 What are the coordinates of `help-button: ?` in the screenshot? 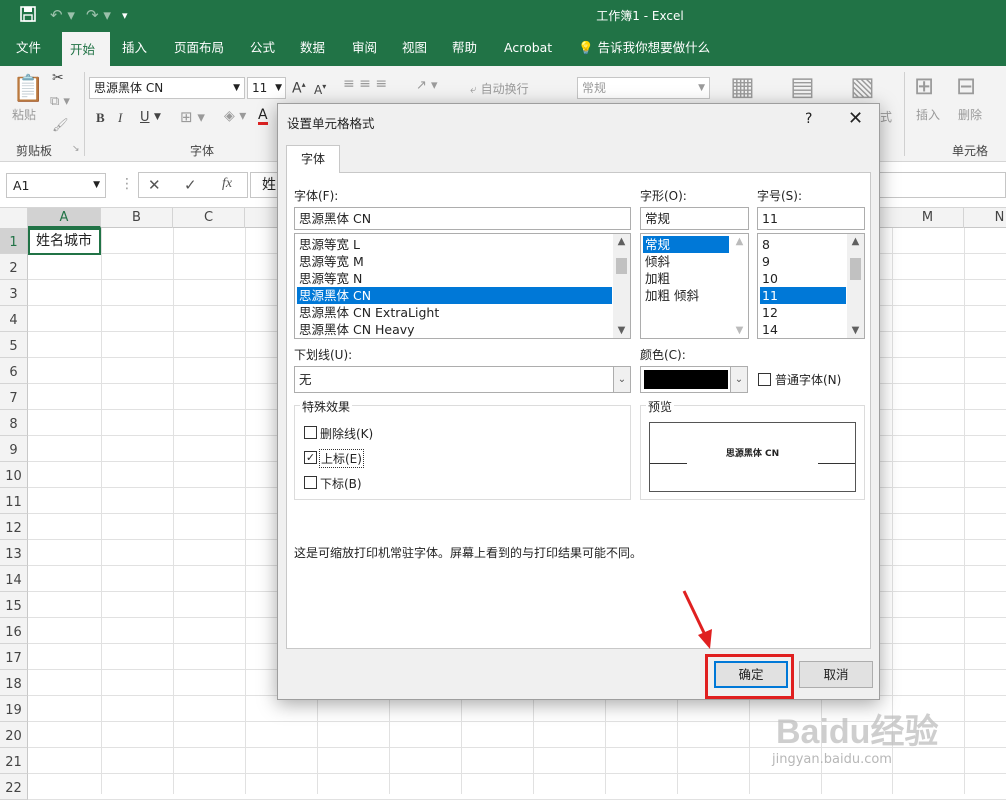 It's located at (808, 119).